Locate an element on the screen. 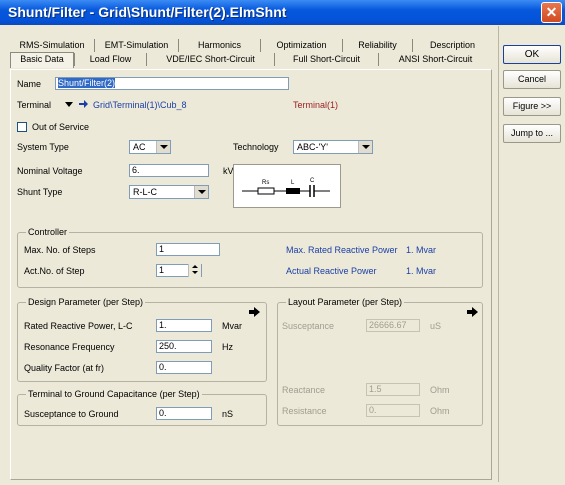 This screenshot has width=565, height=485. out-of-service-checkbox is located at coordinates (22, 127).